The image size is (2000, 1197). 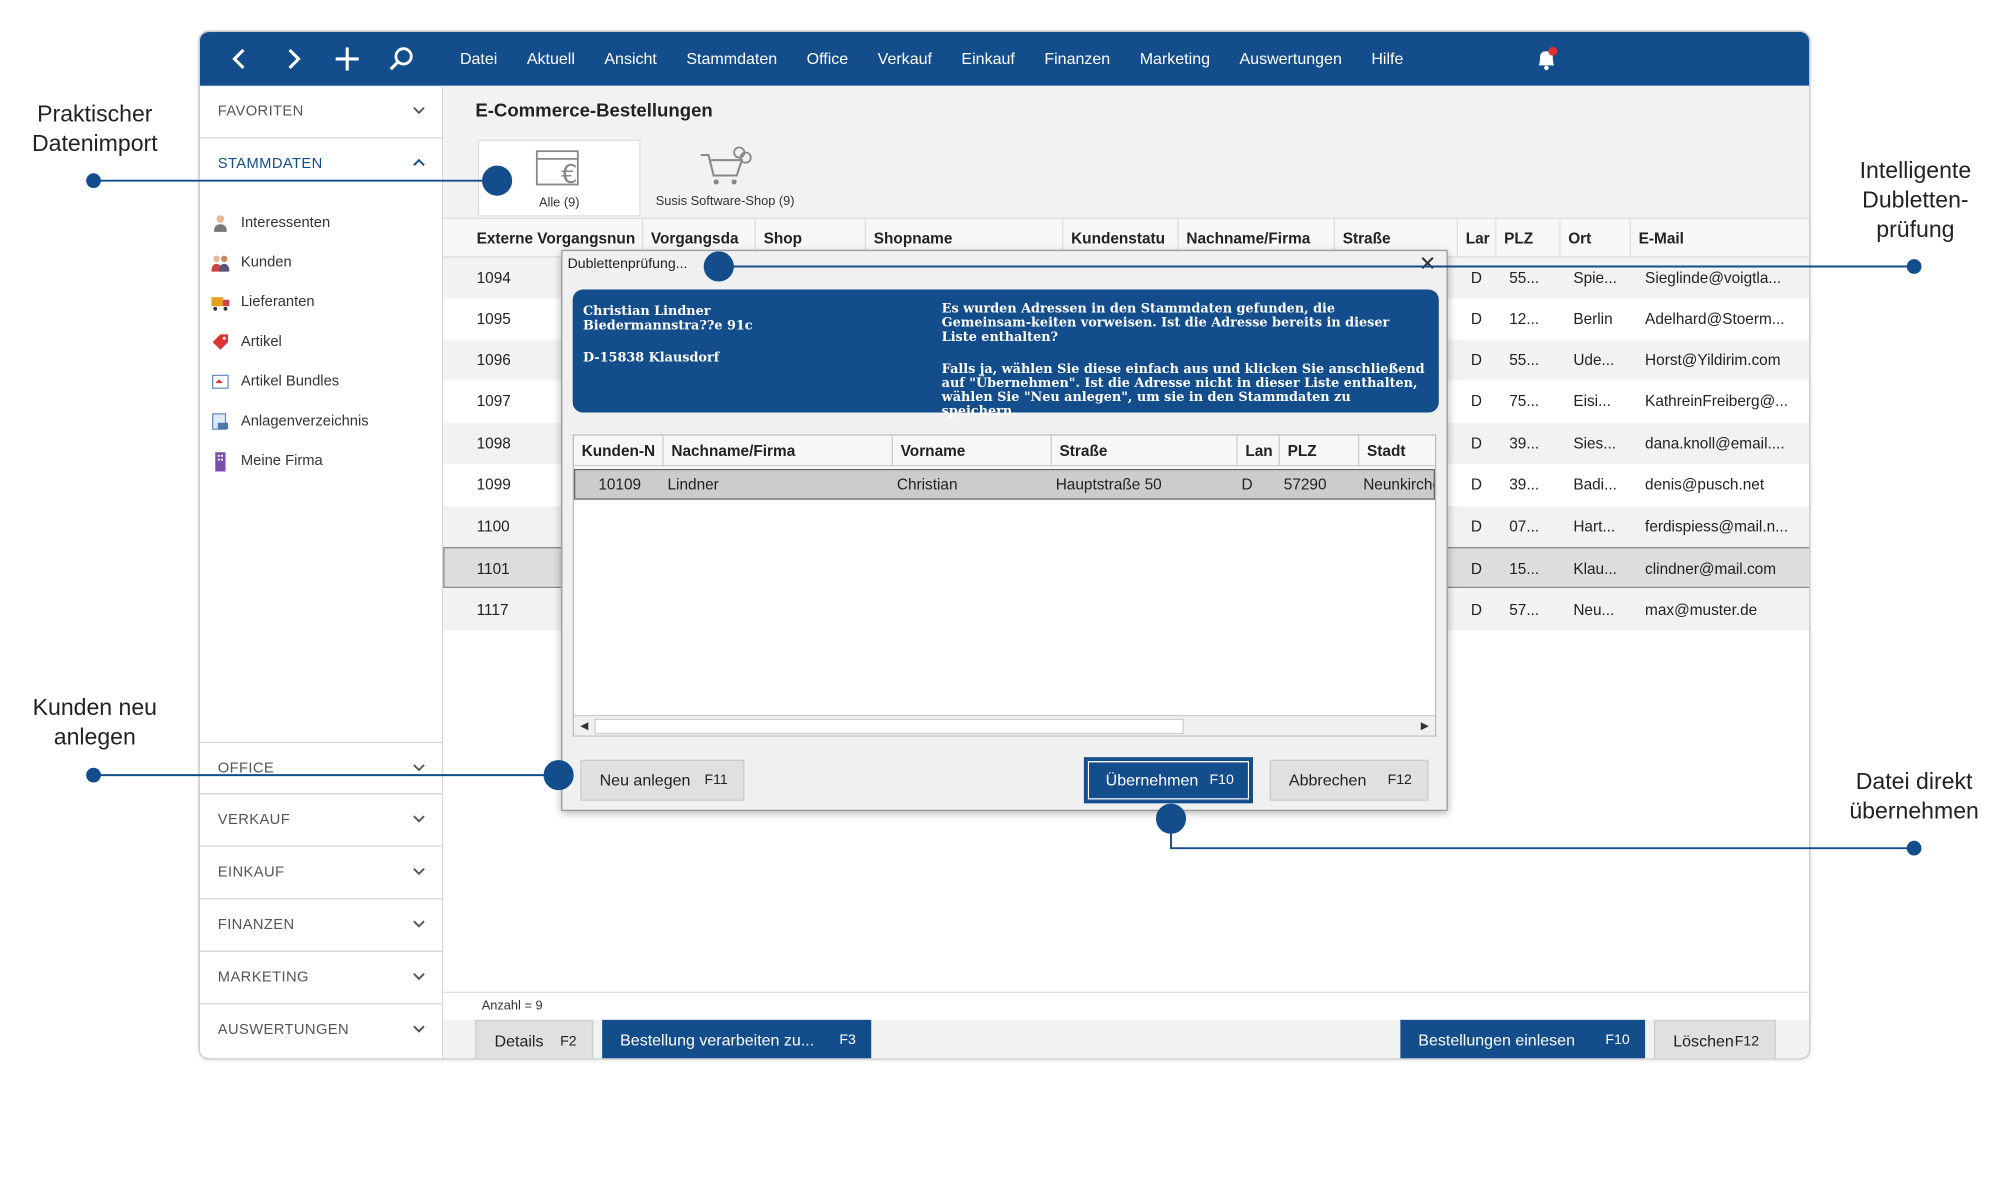 I want to click on callout-uebernehmen: Datei direkt übernehmen, so click(x=1914, y=796).